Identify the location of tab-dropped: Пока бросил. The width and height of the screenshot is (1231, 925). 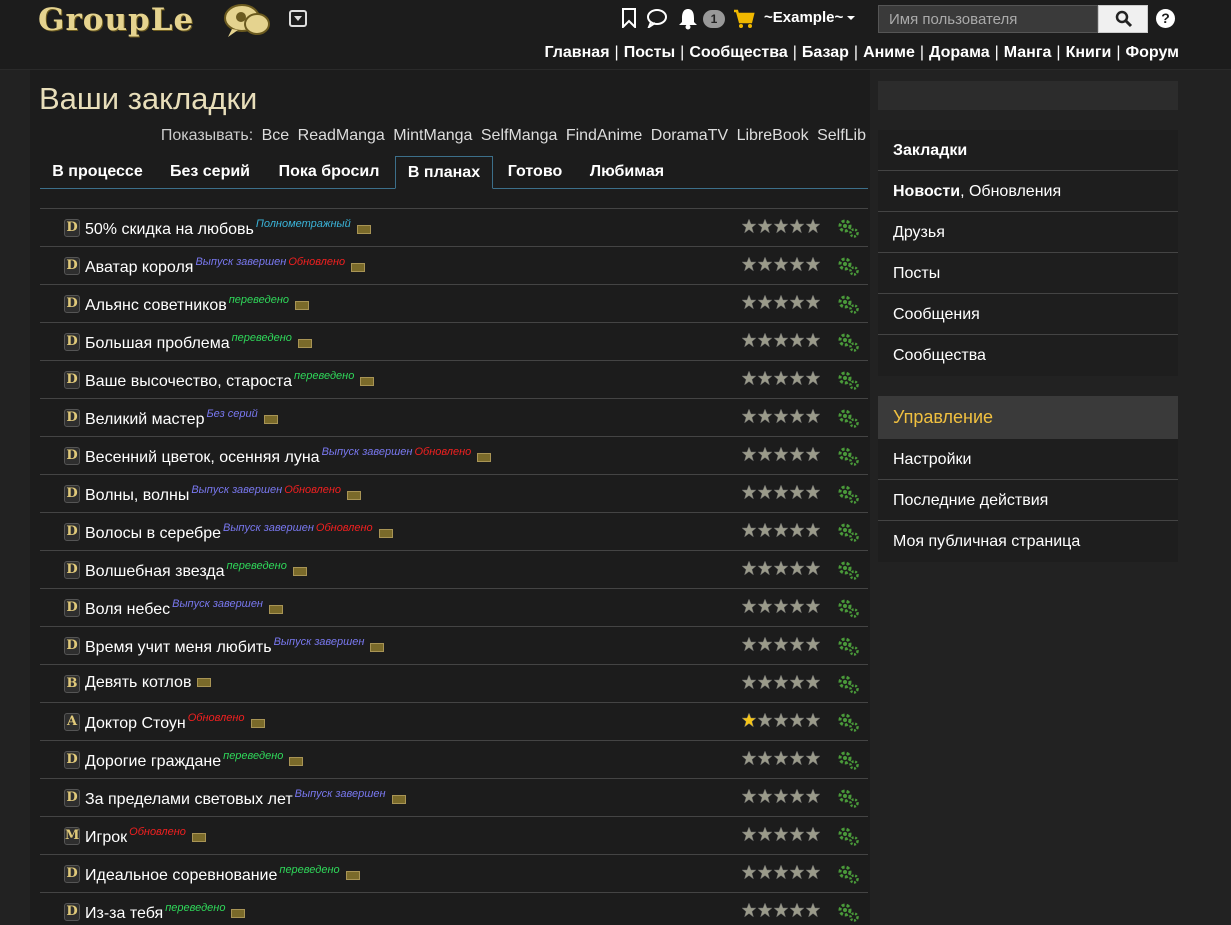
(329, 172).